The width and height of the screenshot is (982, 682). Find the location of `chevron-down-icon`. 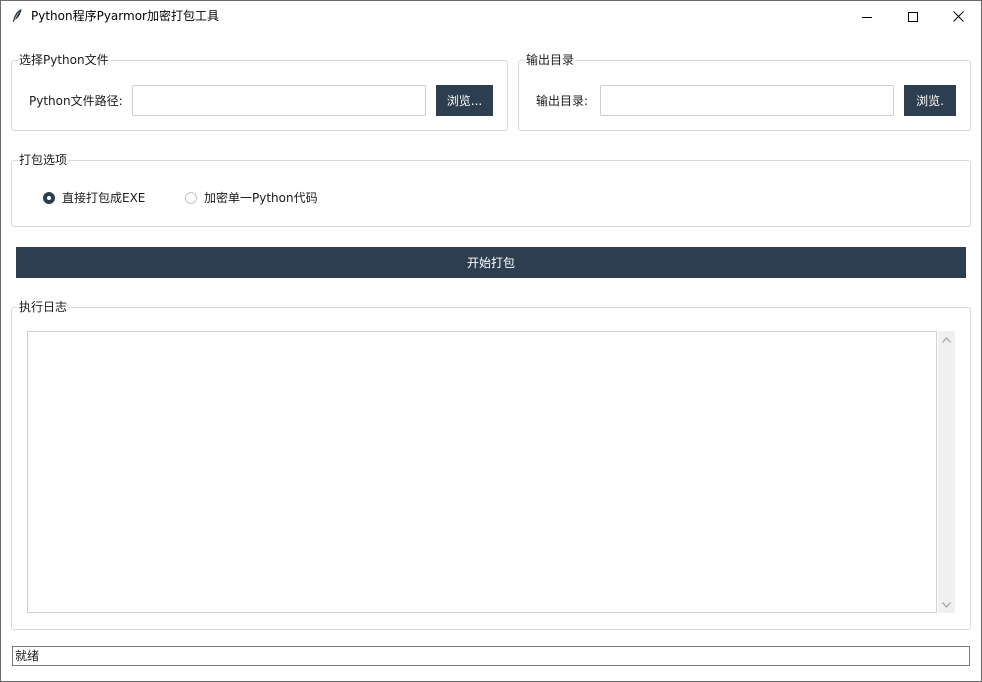

chevron-down-icon is located at coordinates (946, 604).